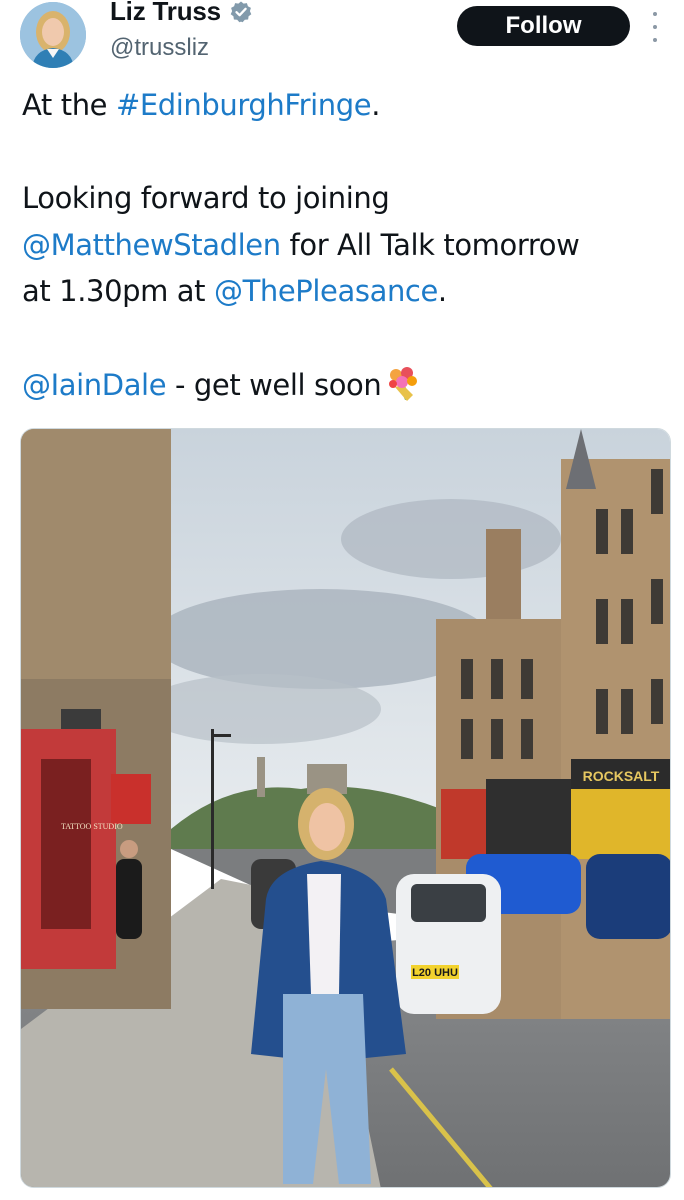 The width and height of the screenshot is (684, 1200). Describe the element at coordinates (118, 291) in the screenshot. I see `tweet-text-segment: at 1.30pm at` at that location.